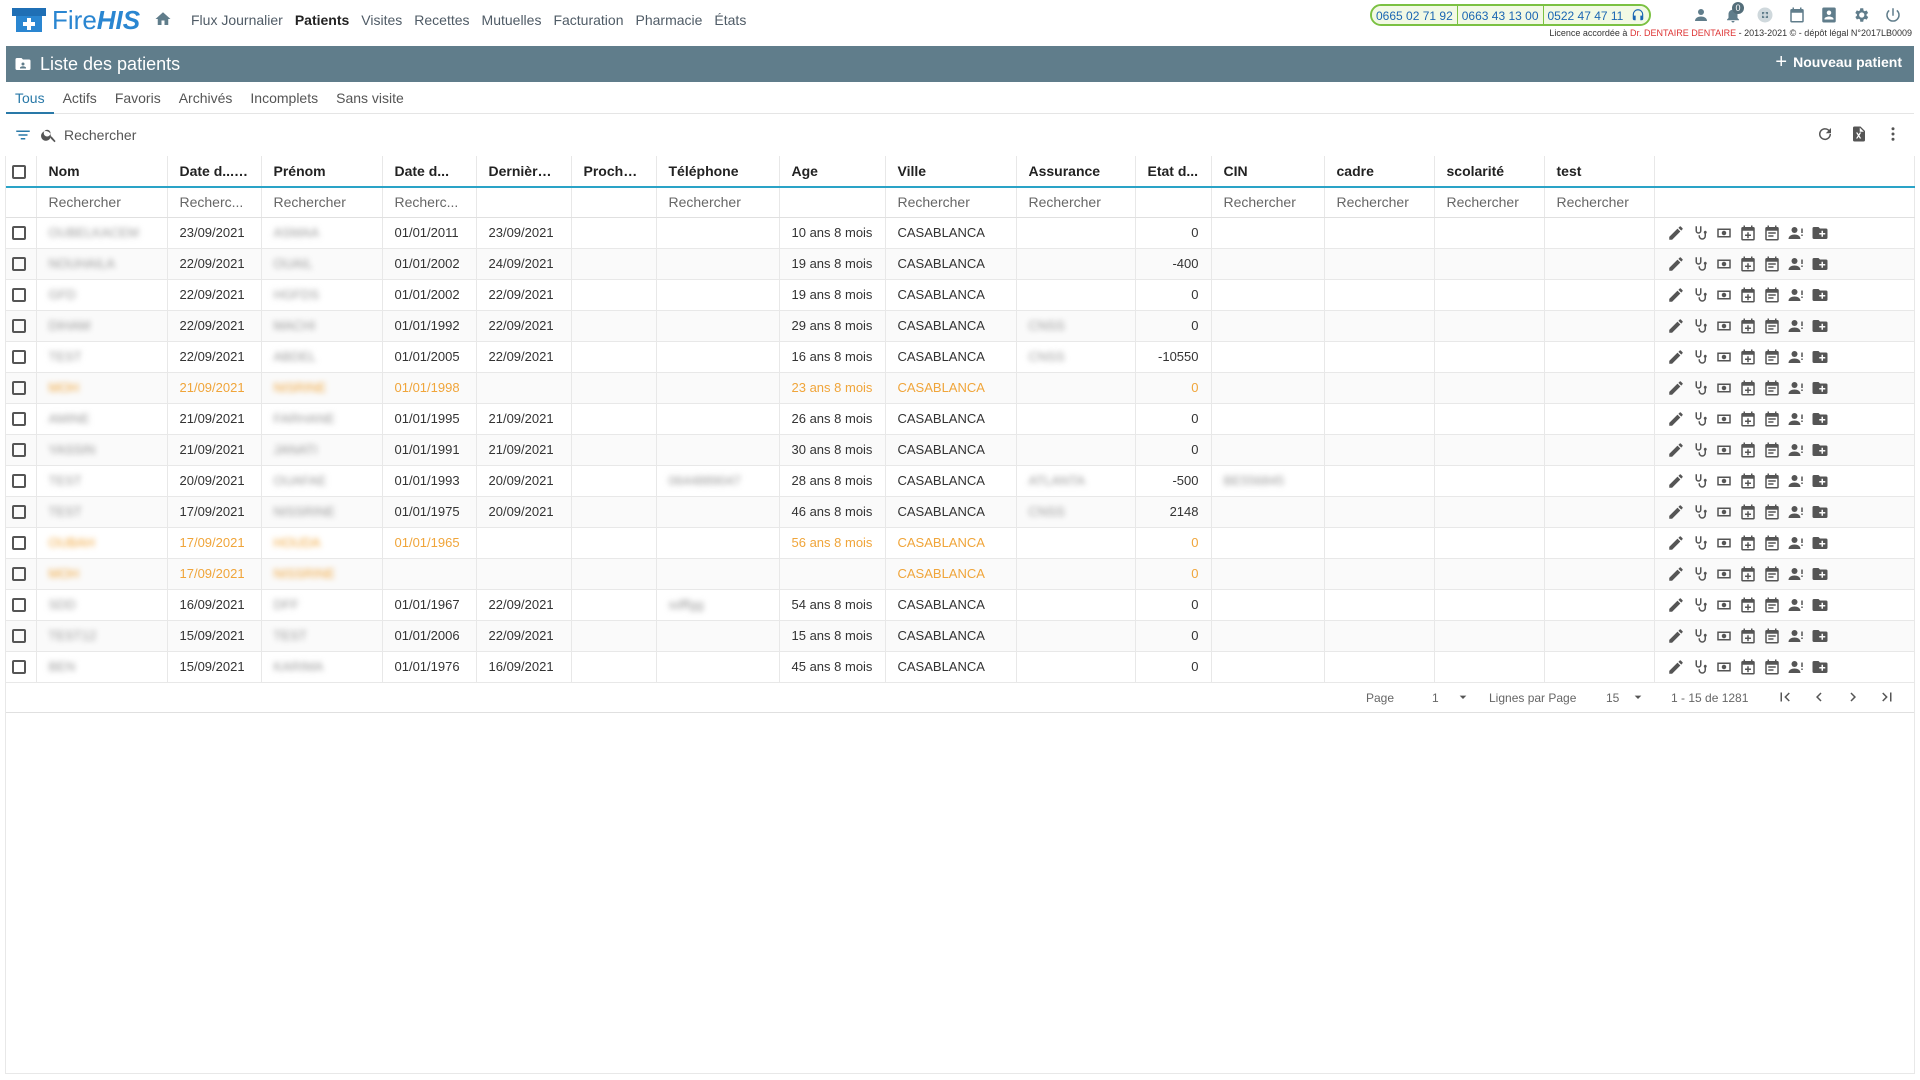 This screenshot has height=1080, width=1920. Describe the element at coordinates (102, 202) in the screenshot. I see `column-filter-0: Rechercher` at that location.